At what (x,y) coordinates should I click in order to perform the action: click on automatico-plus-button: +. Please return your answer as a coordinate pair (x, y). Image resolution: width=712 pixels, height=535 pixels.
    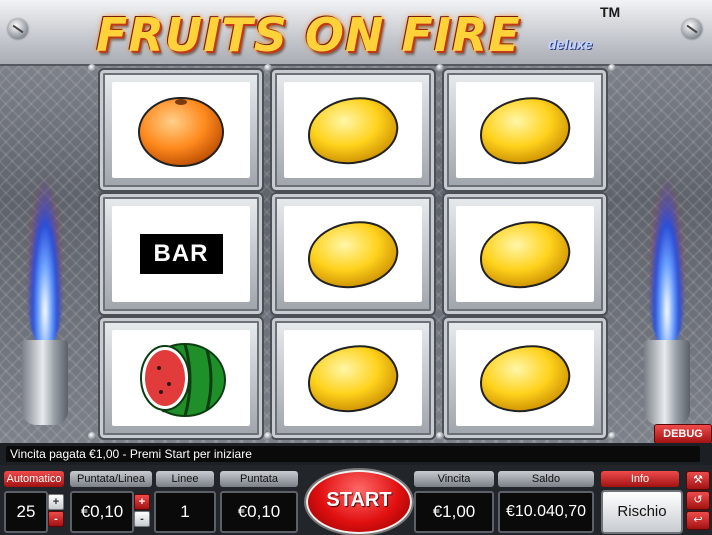
    Looking at the image, I should click on (56, 502).